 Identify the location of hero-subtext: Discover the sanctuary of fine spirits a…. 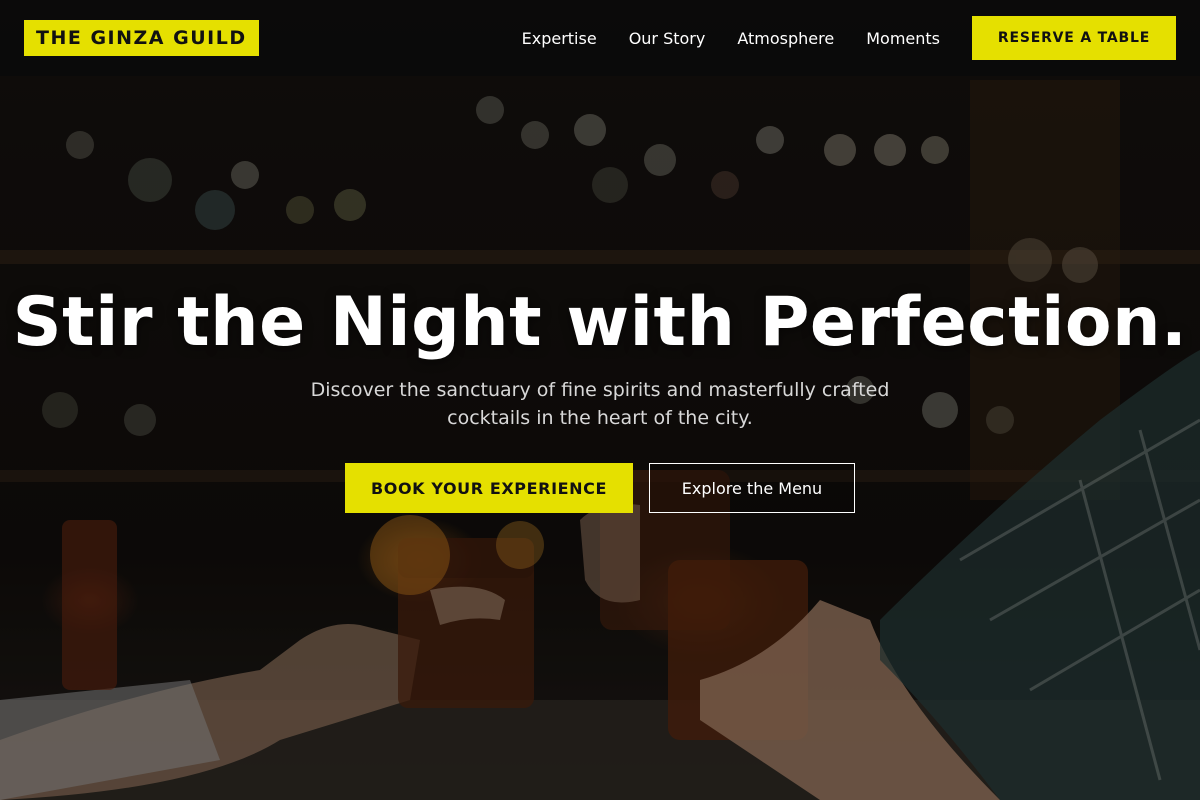
(600, 404).